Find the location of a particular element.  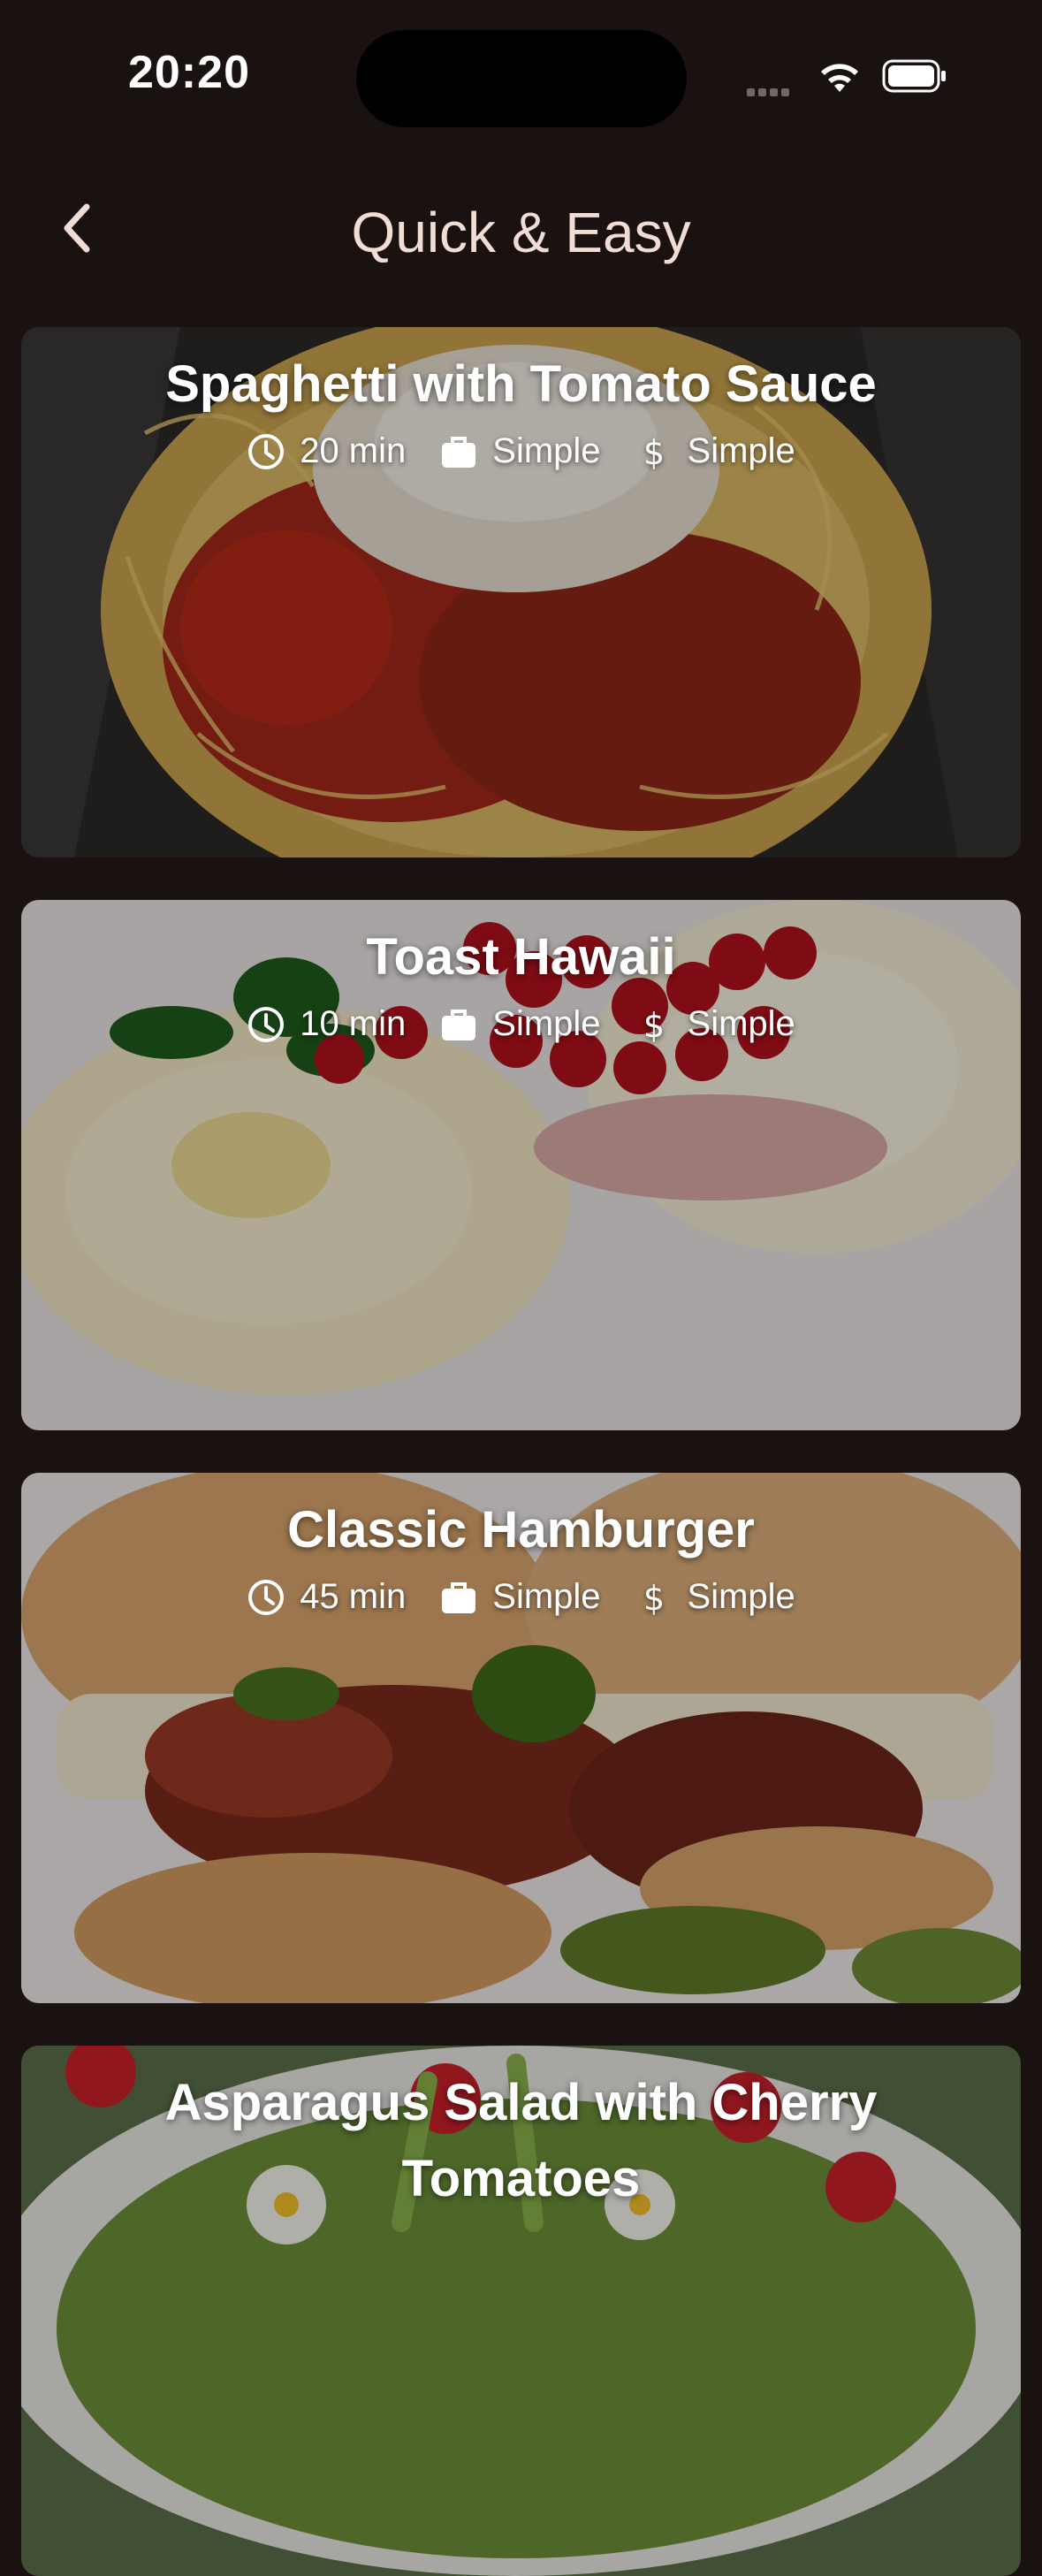

wifi-icon is located at coordinates (839, 78).